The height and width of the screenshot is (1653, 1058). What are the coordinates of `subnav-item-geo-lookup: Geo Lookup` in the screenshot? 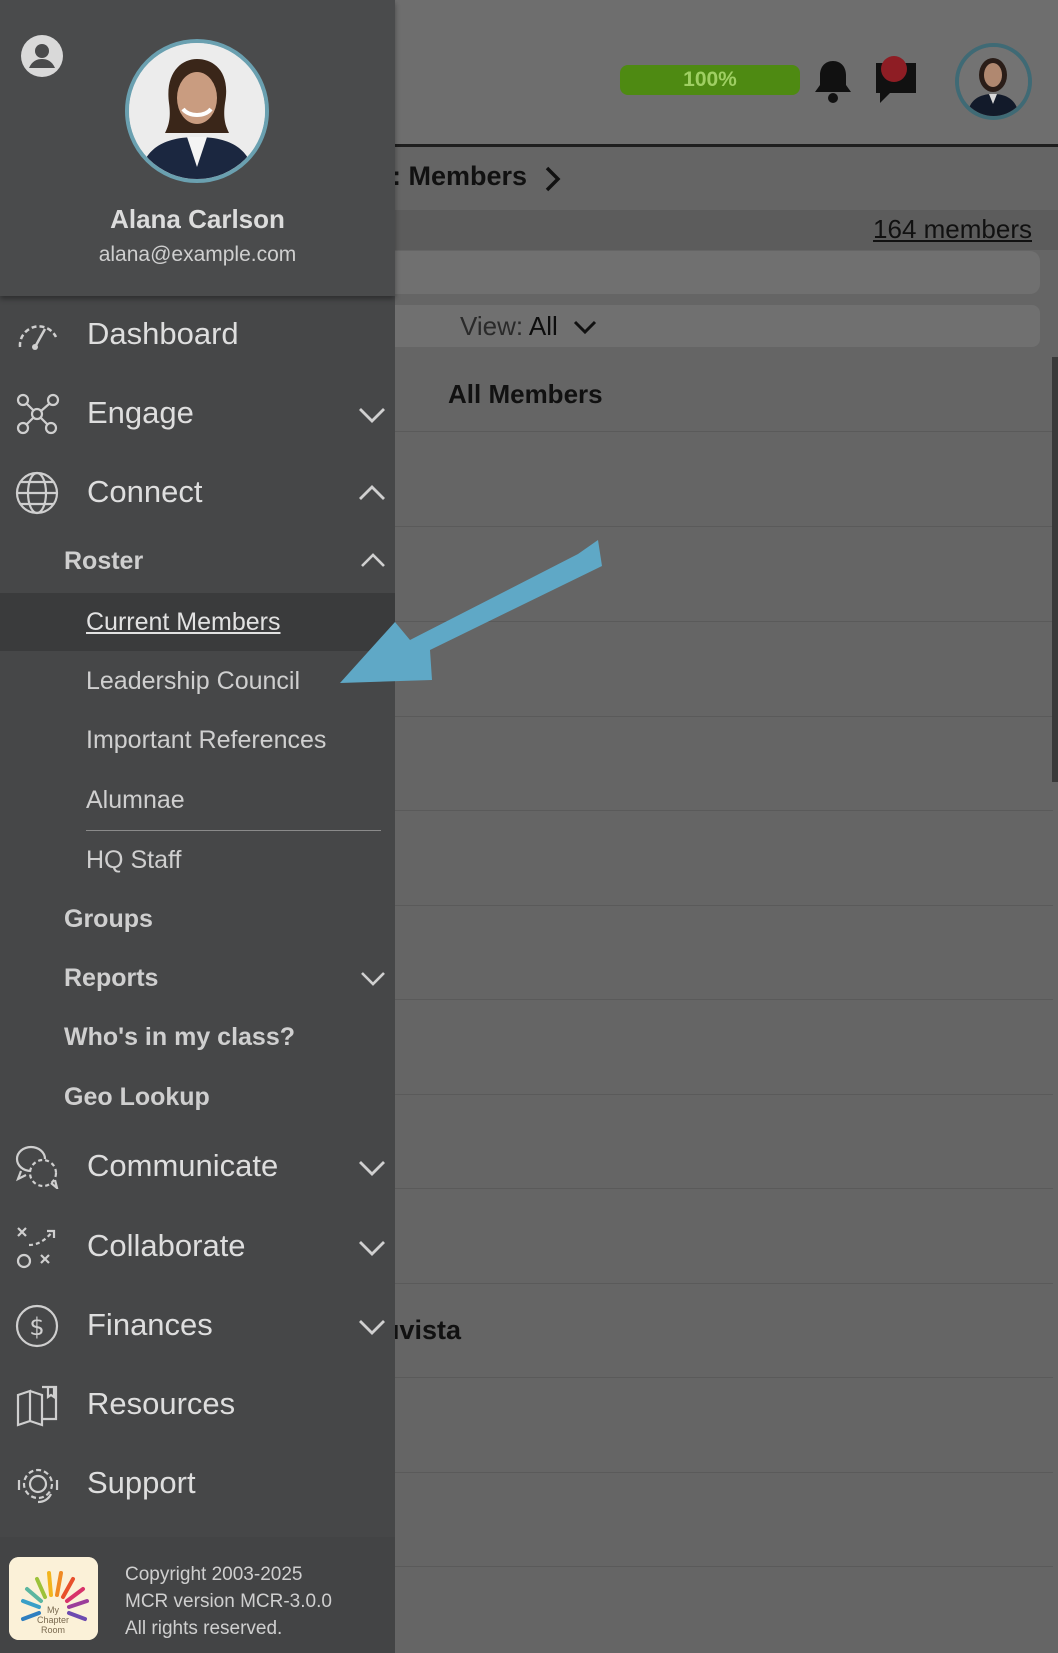 It's located at (197, 1098).